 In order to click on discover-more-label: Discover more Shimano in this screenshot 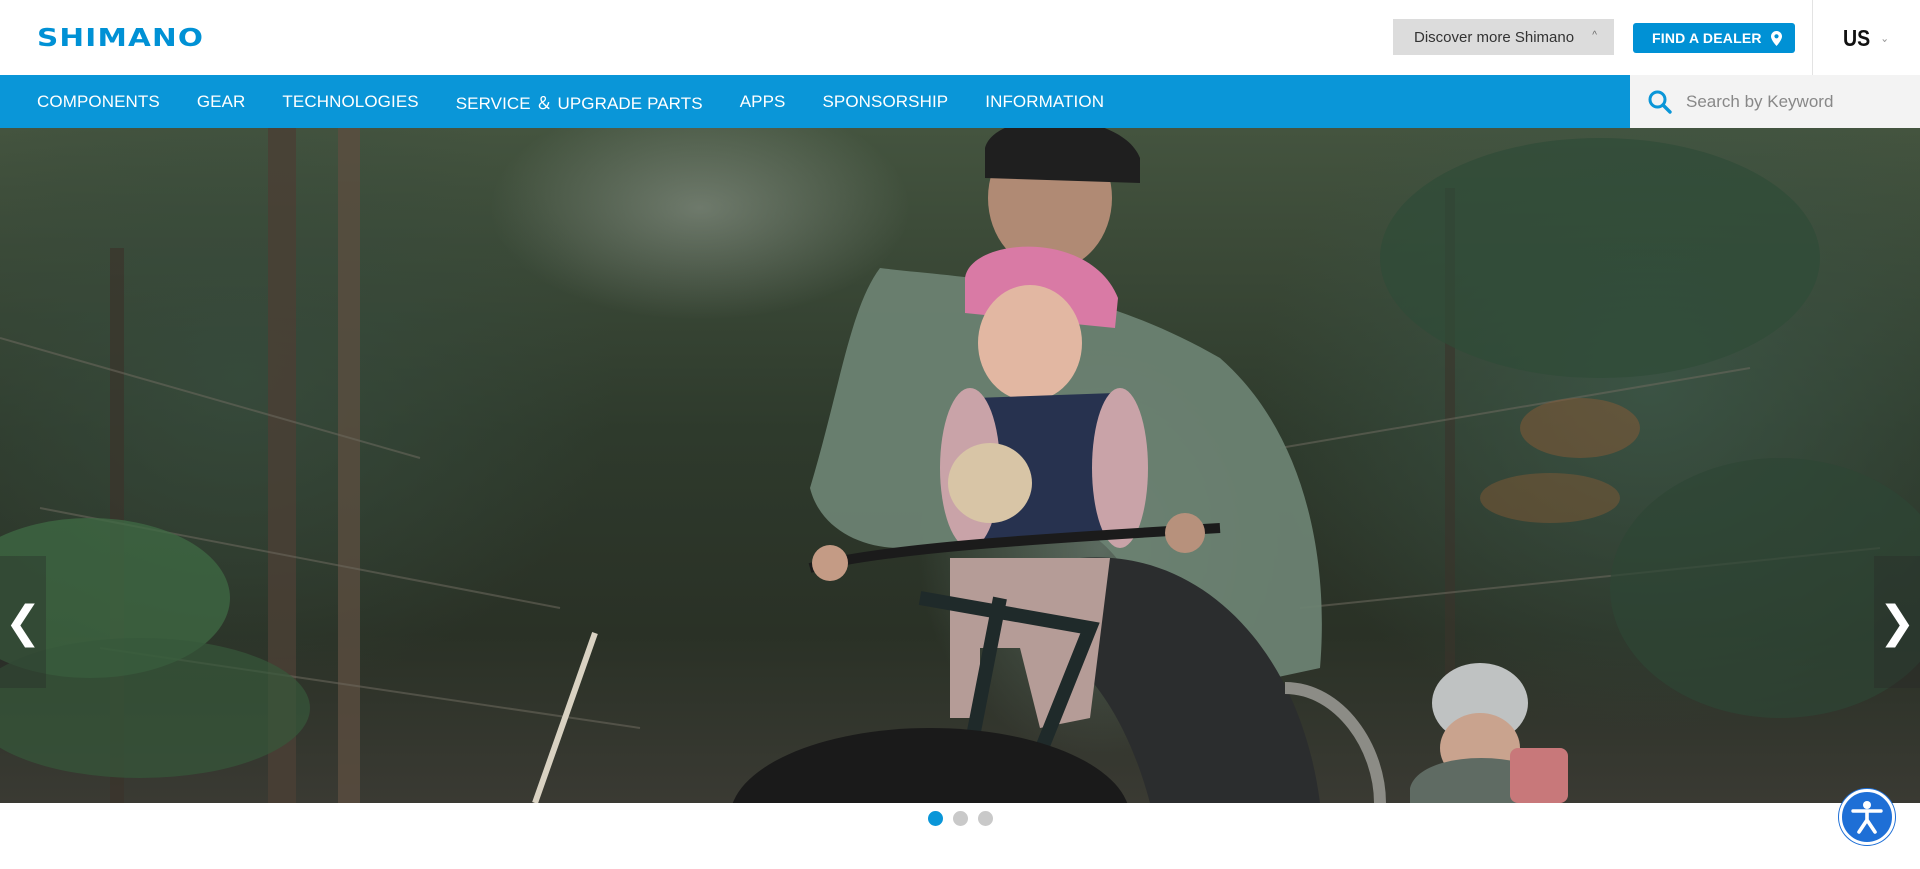, I will do `click(1494, 37)`.